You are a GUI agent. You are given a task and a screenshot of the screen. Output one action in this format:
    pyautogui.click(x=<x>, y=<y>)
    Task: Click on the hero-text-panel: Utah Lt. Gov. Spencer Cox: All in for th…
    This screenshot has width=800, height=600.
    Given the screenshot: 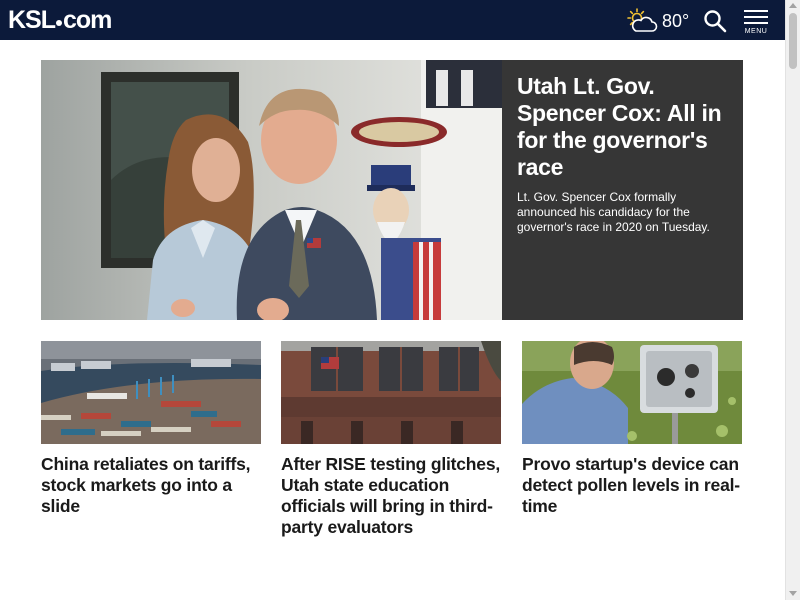 What is the action you would take?
    pyautogui.click(x=622, y=190)
    